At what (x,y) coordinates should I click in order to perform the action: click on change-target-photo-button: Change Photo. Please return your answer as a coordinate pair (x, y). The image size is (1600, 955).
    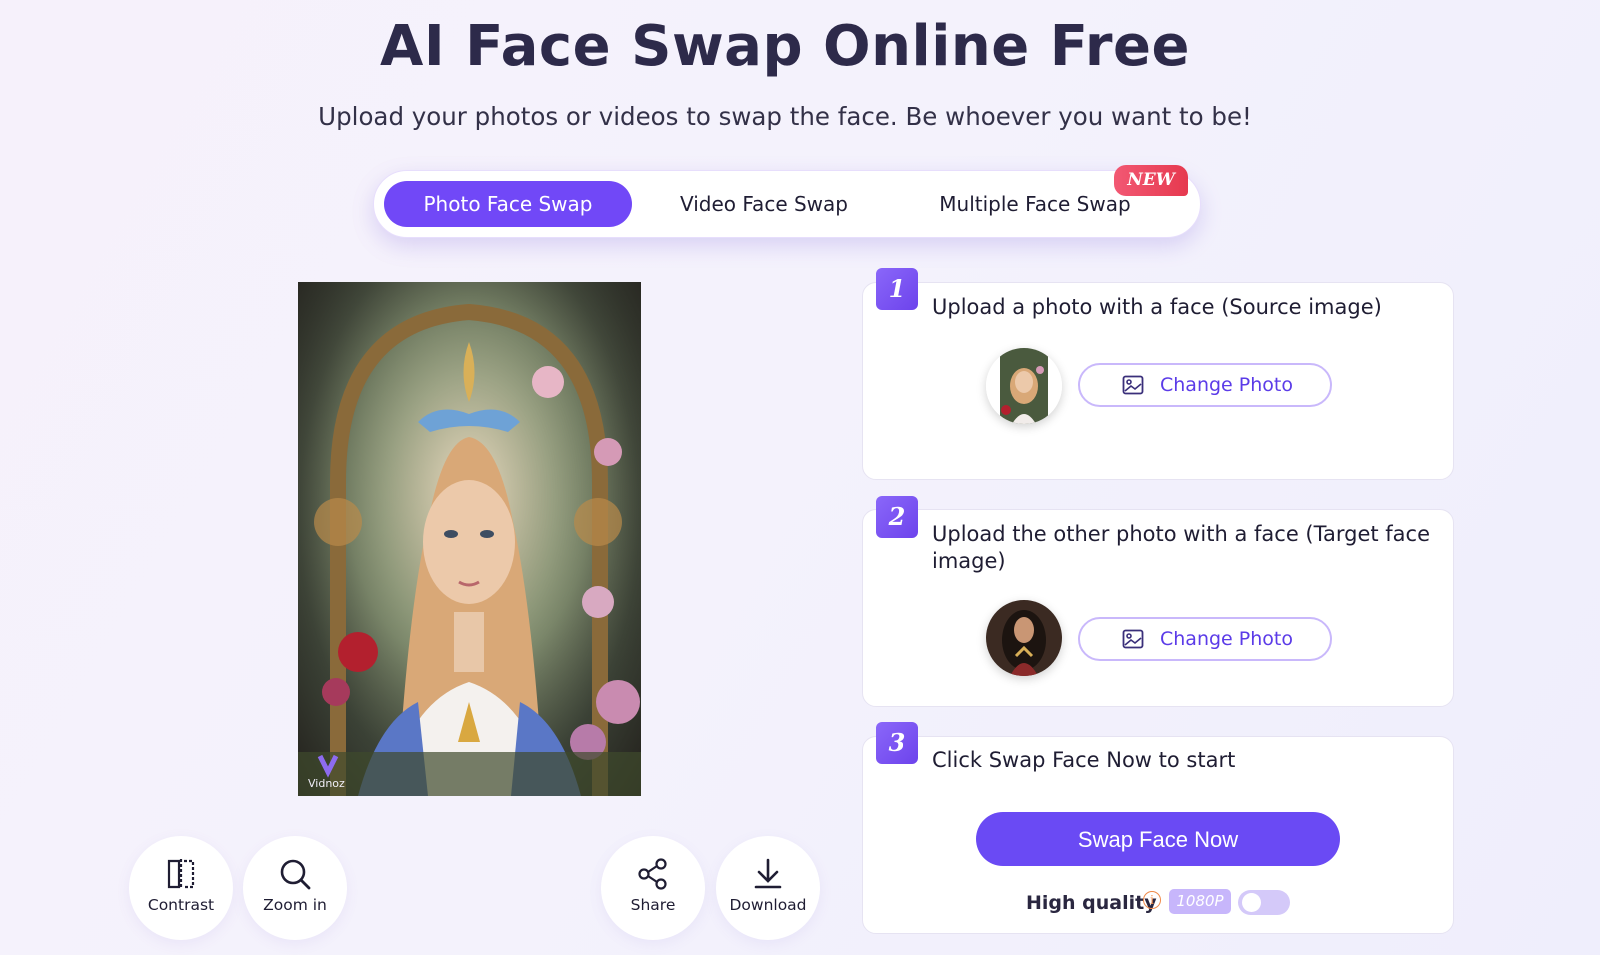
    Looking at the image, I should click on (1205, 639).